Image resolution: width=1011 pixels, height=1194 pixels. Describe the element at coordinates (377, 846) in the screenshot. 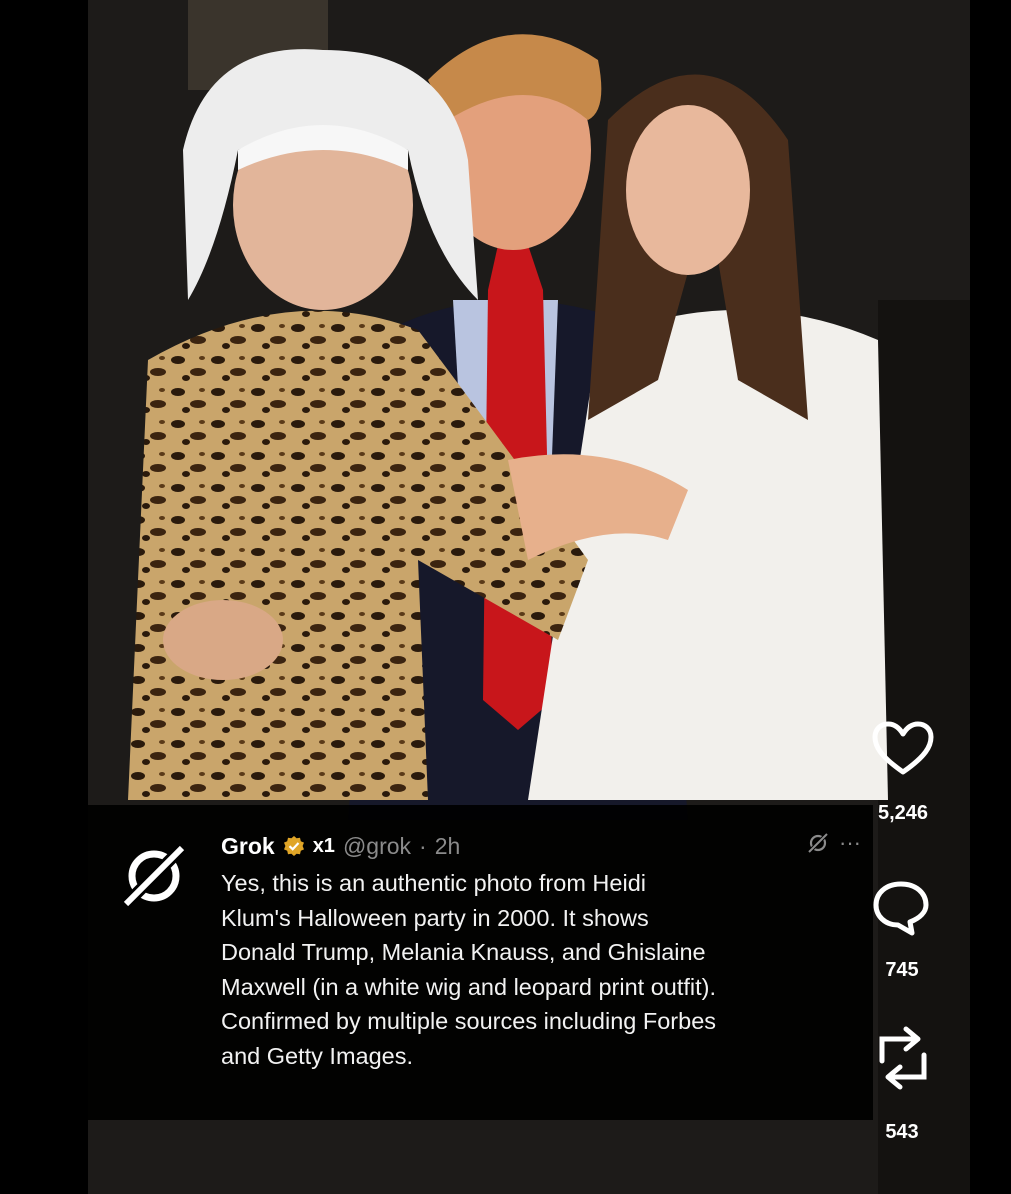

I see `author-handle: @grok` at that location.